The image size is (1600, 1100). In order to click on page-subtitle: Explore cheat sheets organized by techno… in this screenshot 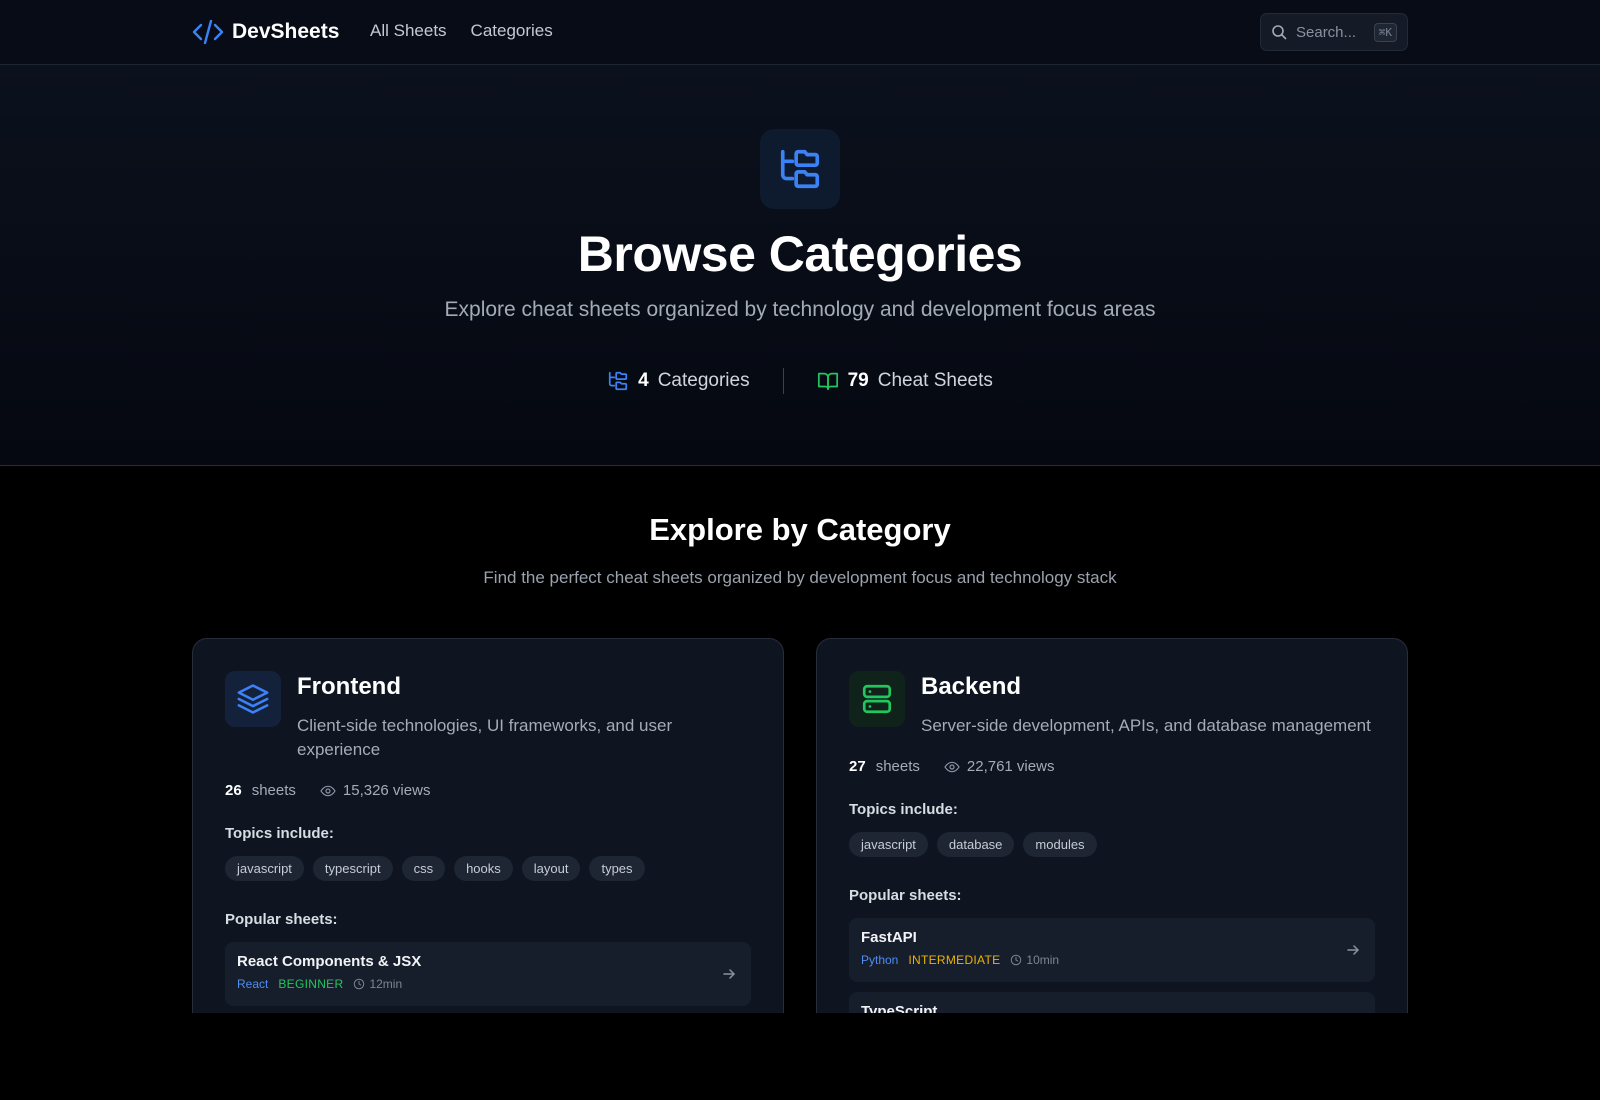, I will do `click(800, 309)`.